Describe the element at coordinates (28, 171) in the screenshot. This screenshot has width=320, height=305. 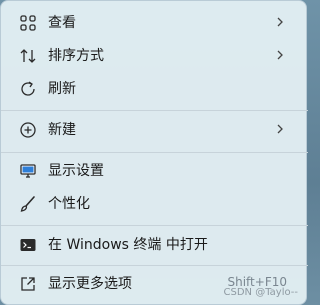
I see `display-icon` at that location.